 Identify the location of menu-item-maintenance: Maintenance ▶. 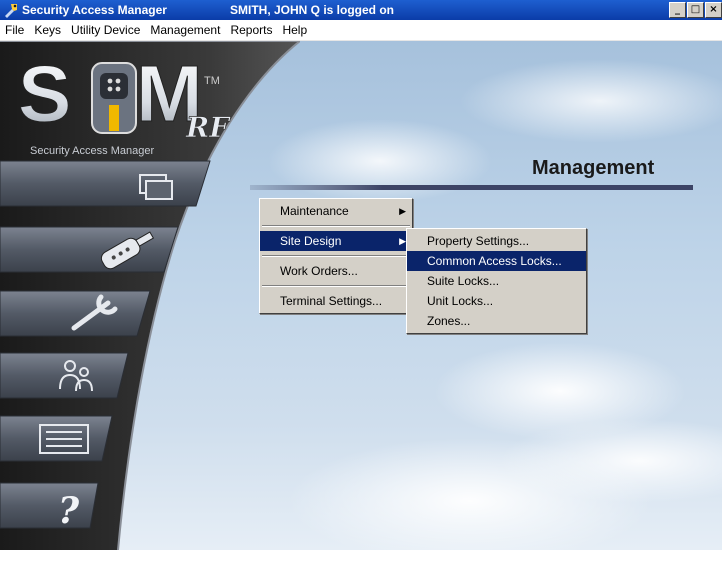
(336, 211).